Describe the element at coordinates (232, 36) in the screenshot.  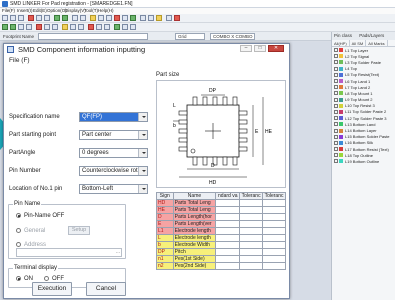
I see `coord-combo: COMBO X COMBO` at that location.